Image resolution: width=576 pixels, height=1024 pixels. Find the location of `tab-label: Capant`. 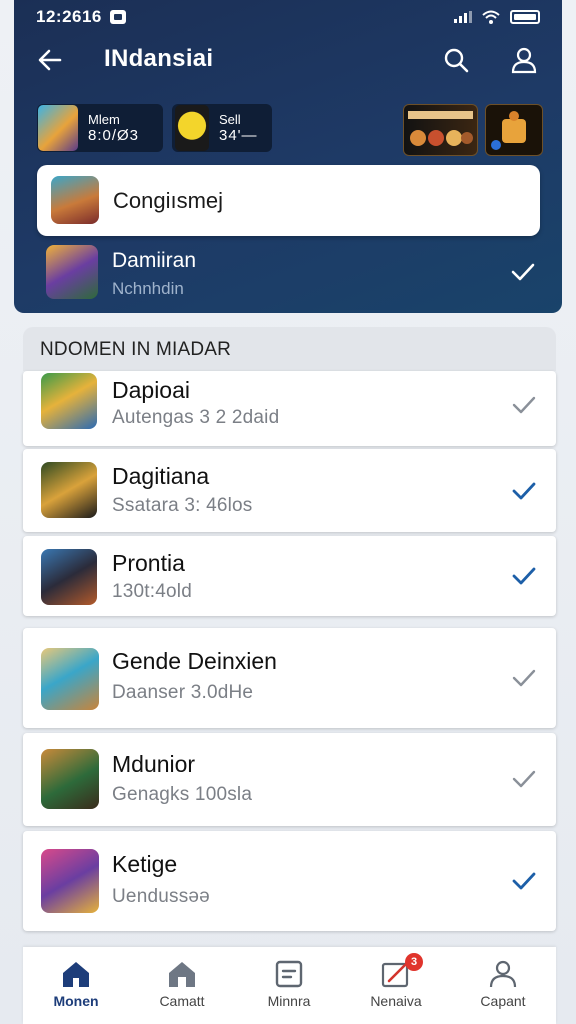

tab-label: Capant is located at coordinates (503, 1001).